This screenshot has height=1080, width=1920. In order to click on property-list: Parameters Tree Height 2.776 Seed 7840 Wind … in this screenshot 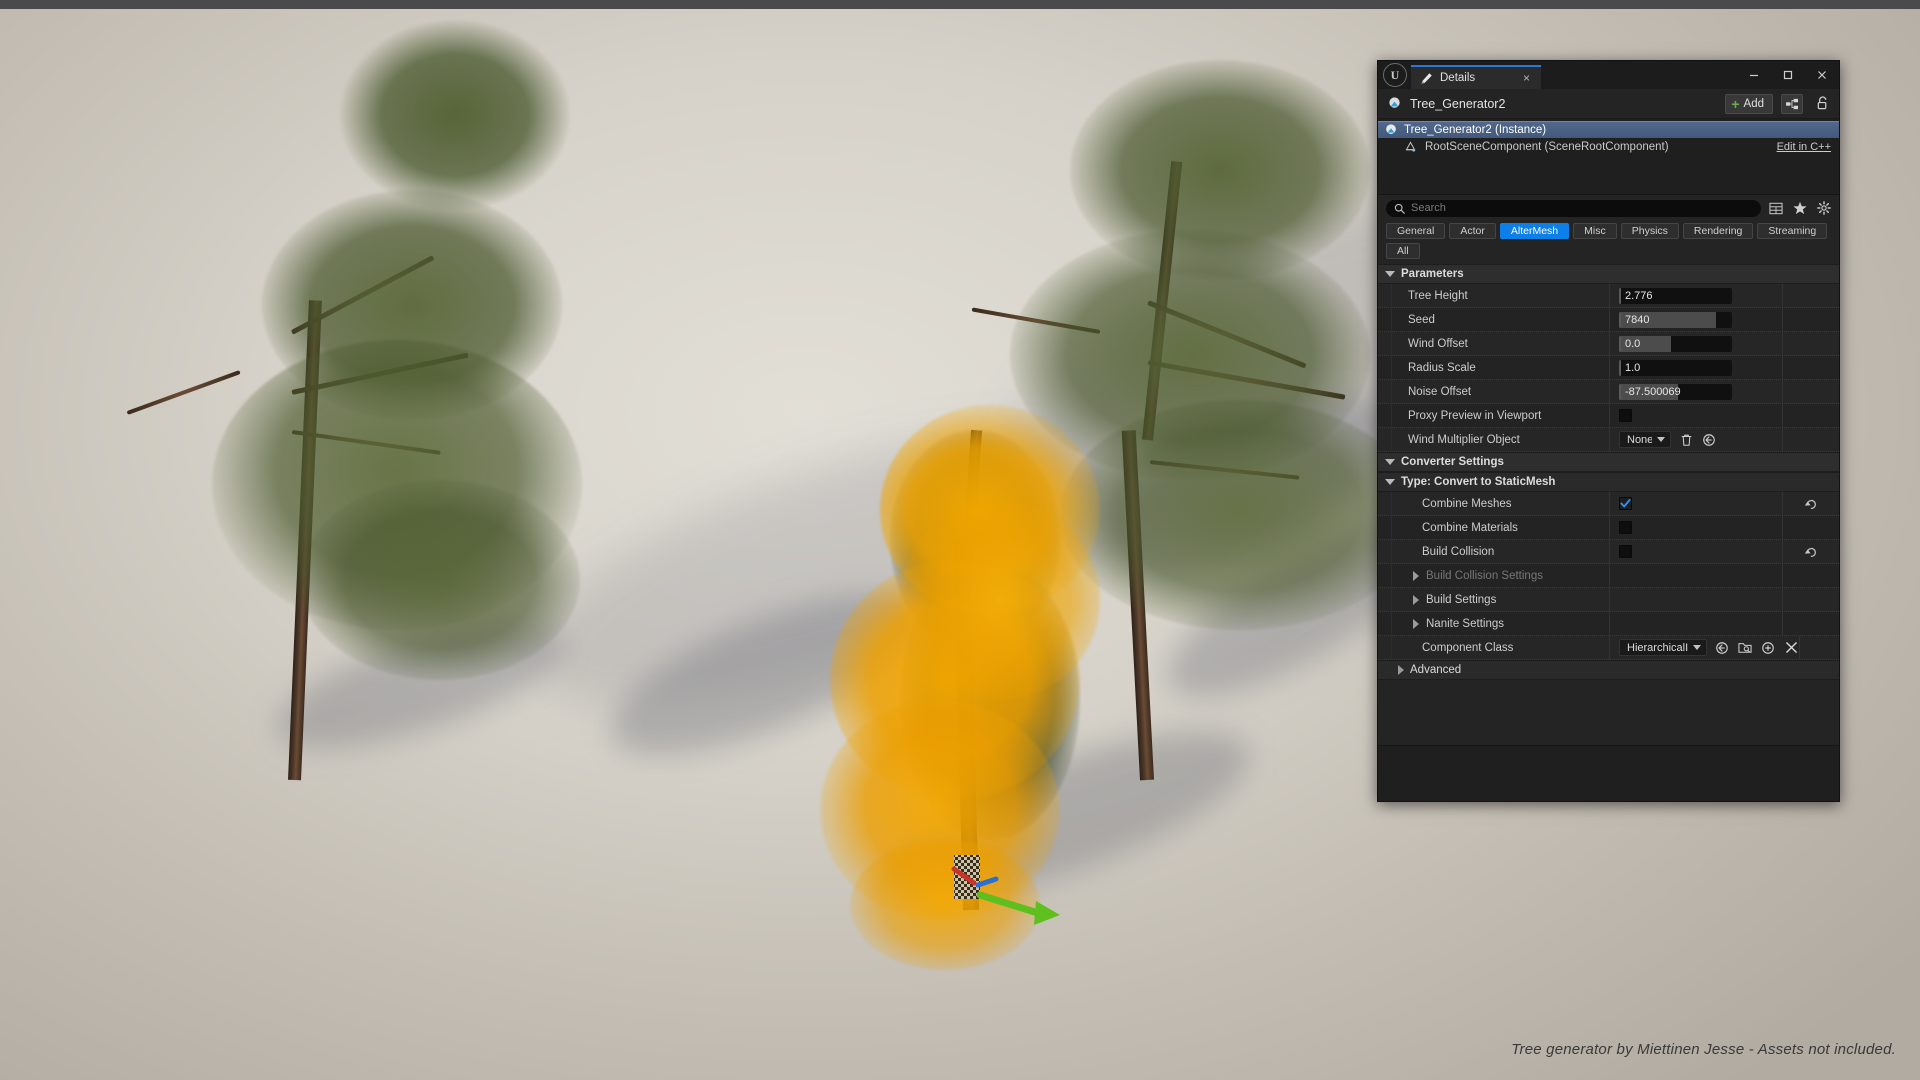, I will do `click(1608, 504)`.